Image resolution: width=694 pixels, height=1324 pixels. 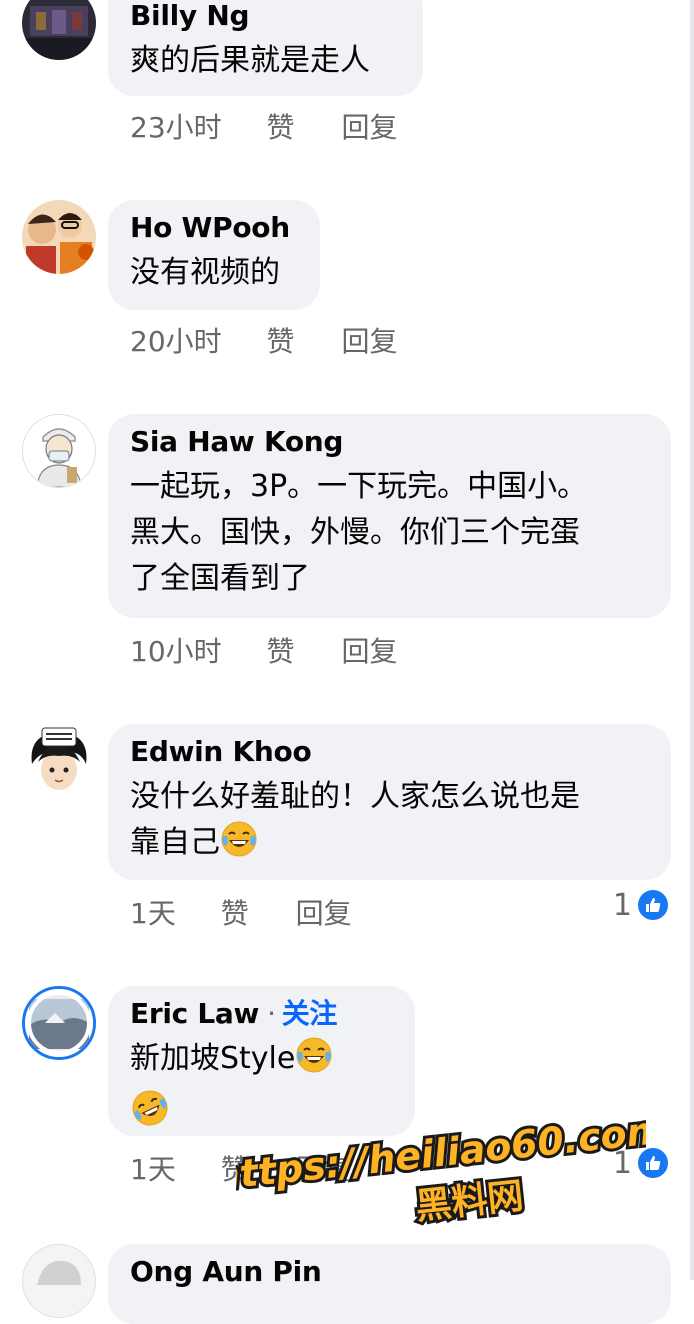 What do you see at coordinates (470, 1202) in the screenshot?
I see `watermark-name: 黑料网` at bounding box center [470, 1202].